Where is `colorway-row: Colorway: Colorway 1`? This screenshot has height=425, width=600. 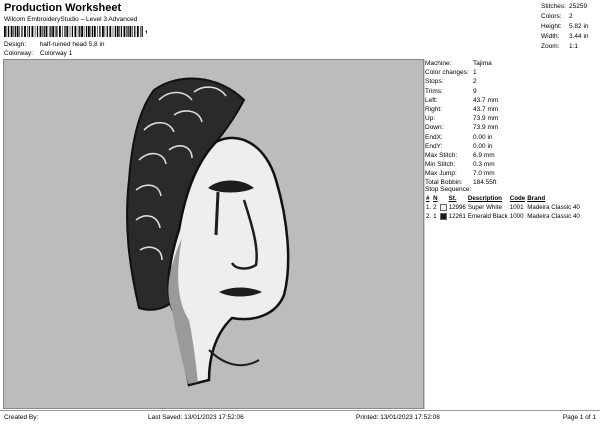 colorway-row: Colorway: Colorway 1 is located at coordinates (38, 53).